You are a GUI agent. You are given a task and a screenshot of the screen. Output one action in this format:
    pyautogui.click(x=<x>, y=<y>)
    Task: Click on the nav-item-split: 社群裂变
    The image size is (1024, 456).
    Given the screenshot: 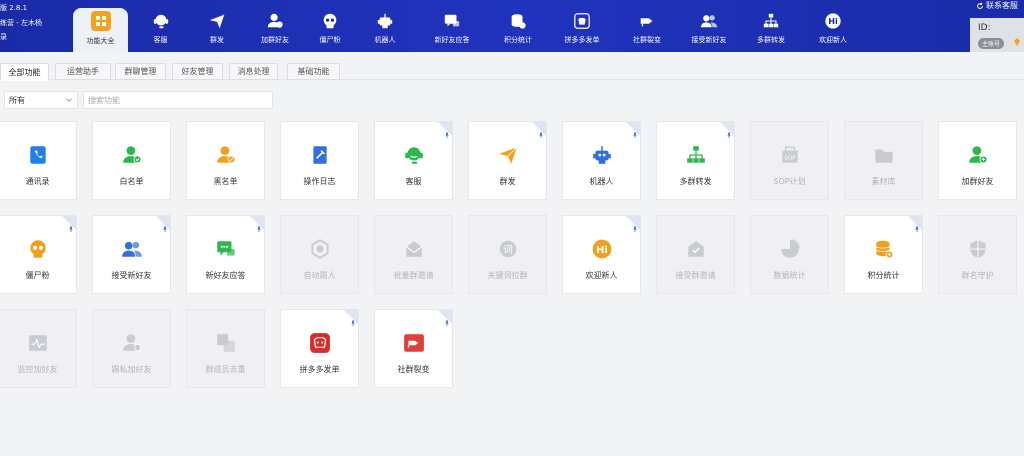 What is the action you would take?
    pyautogui.click(x=647, y=30)
    